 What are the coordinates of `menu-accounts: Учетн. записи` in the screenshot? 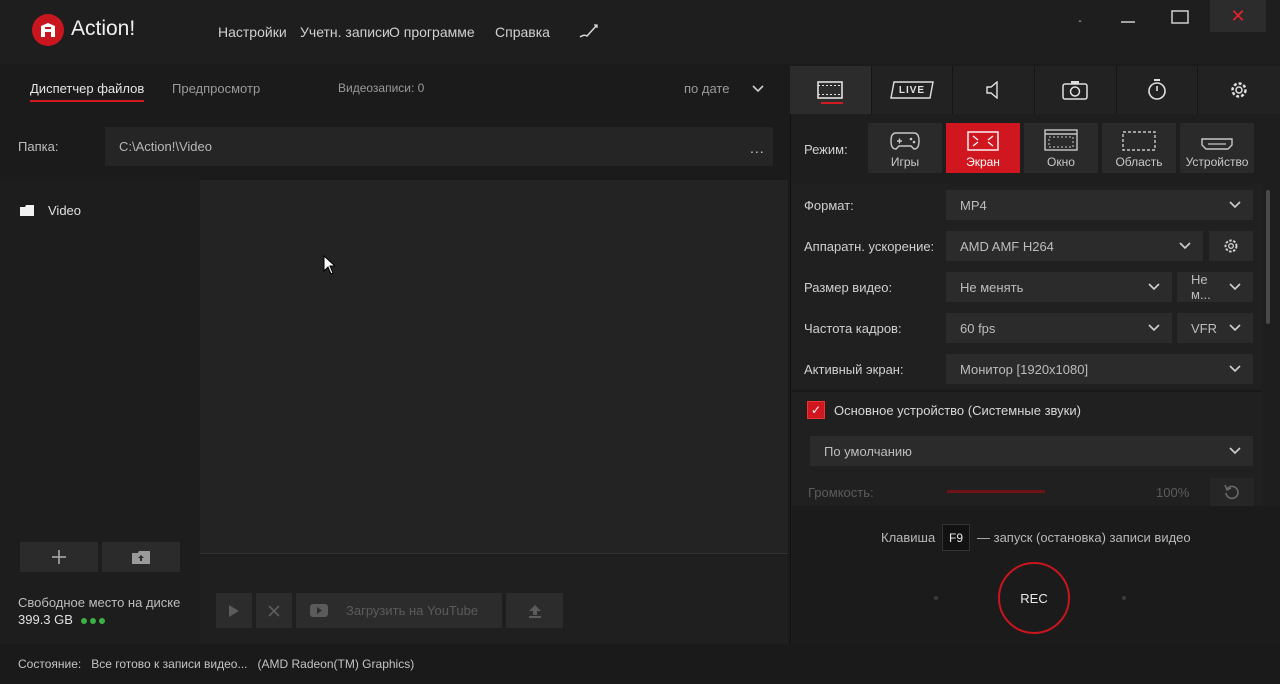 It's located at (345, 32).